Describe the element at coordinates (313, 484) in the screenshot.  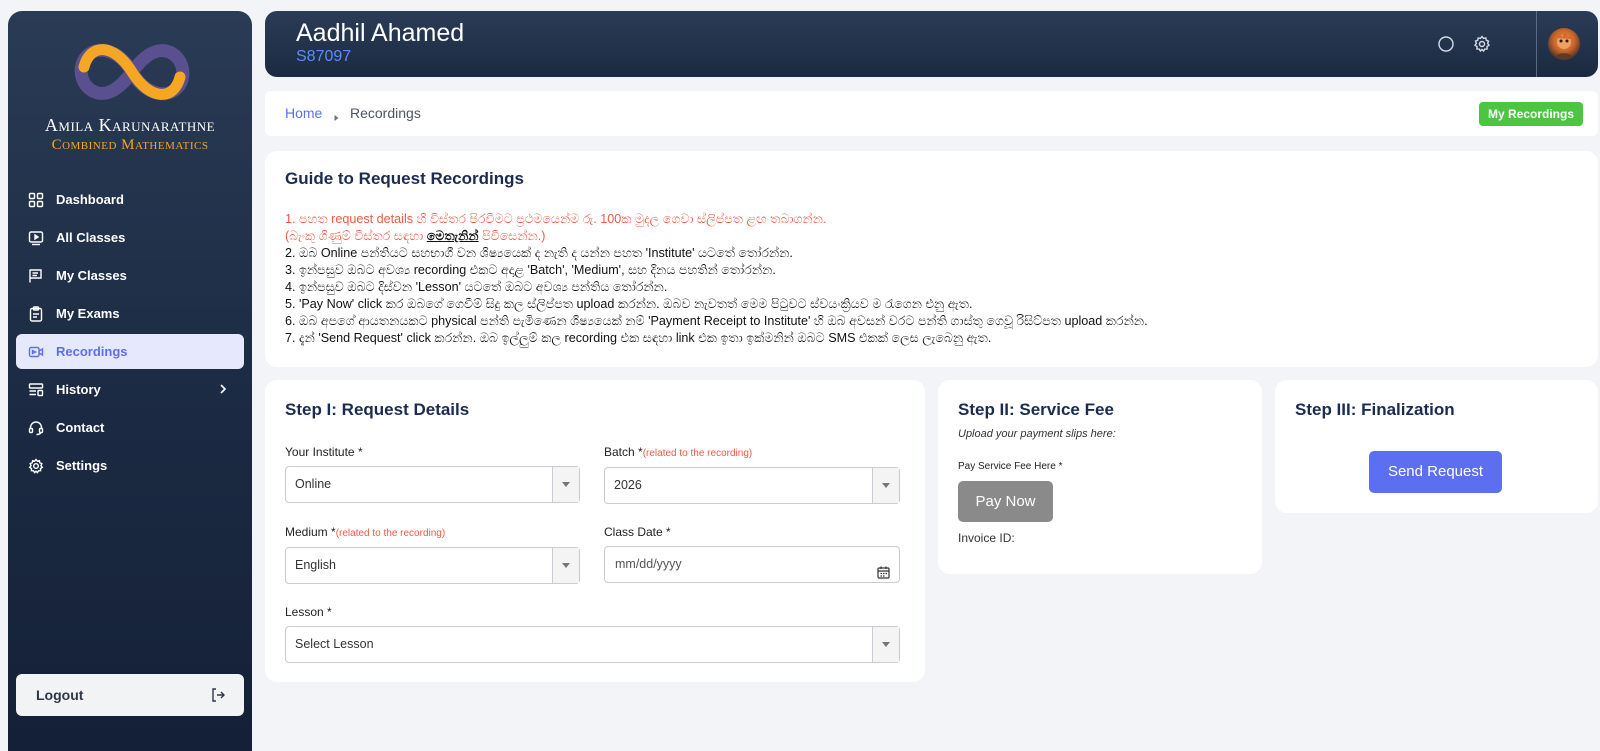
I see `institute-select-value: Online` at that location.